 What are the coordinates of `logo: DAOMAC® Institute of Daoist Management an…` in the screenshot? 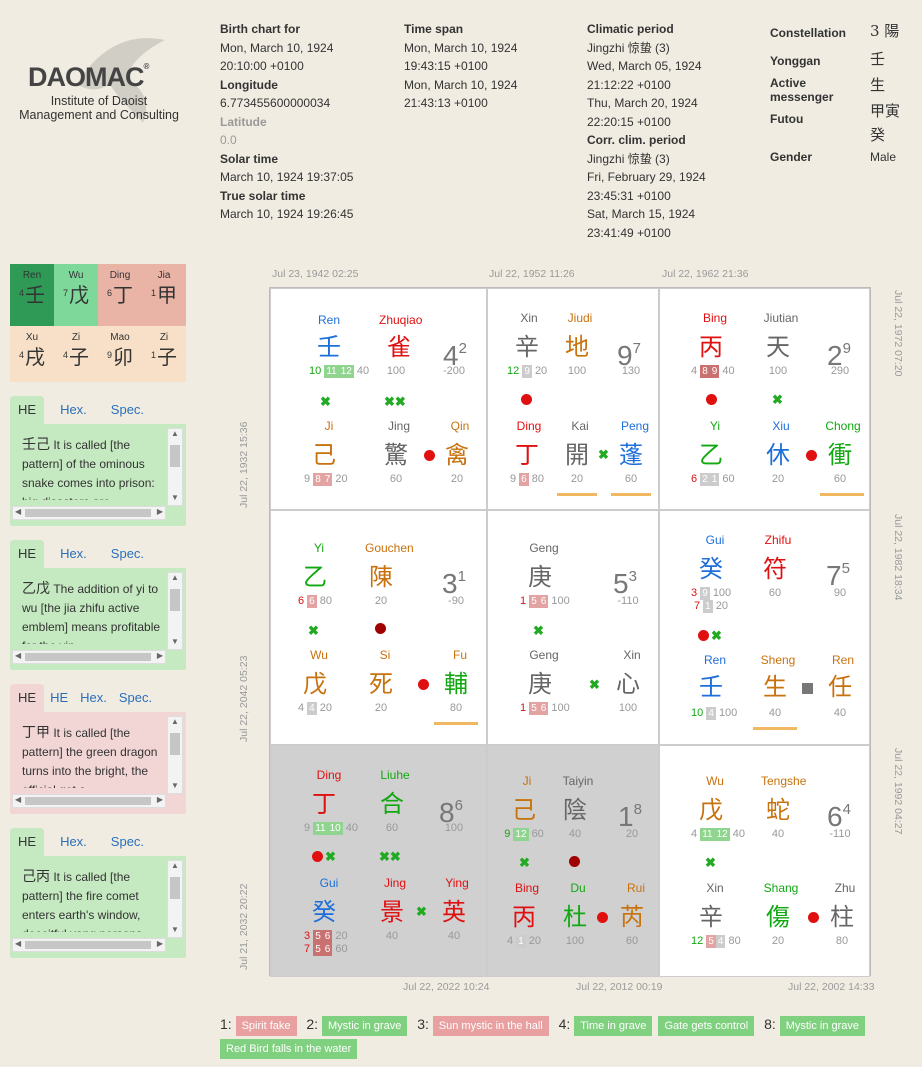 It's located at (99, 77).